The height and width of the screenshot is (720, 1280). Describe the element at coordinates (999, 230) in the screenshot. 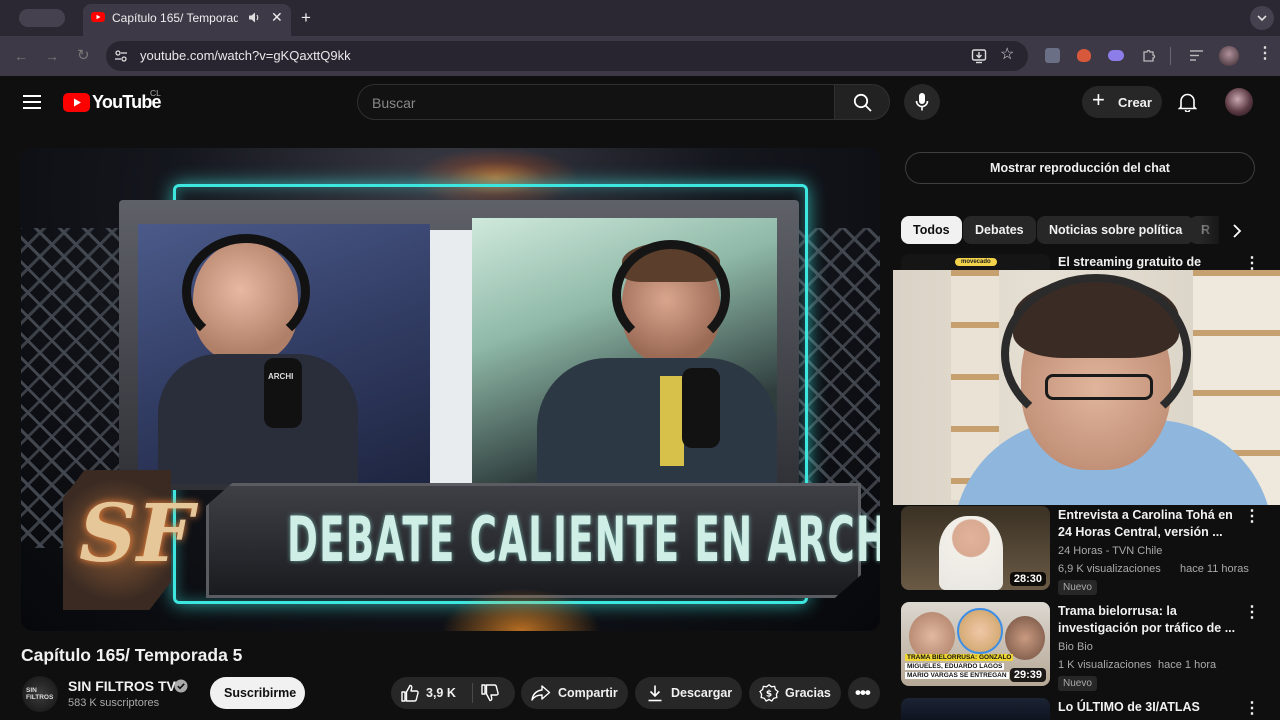

I see `chip-debates: Debates` at that location.